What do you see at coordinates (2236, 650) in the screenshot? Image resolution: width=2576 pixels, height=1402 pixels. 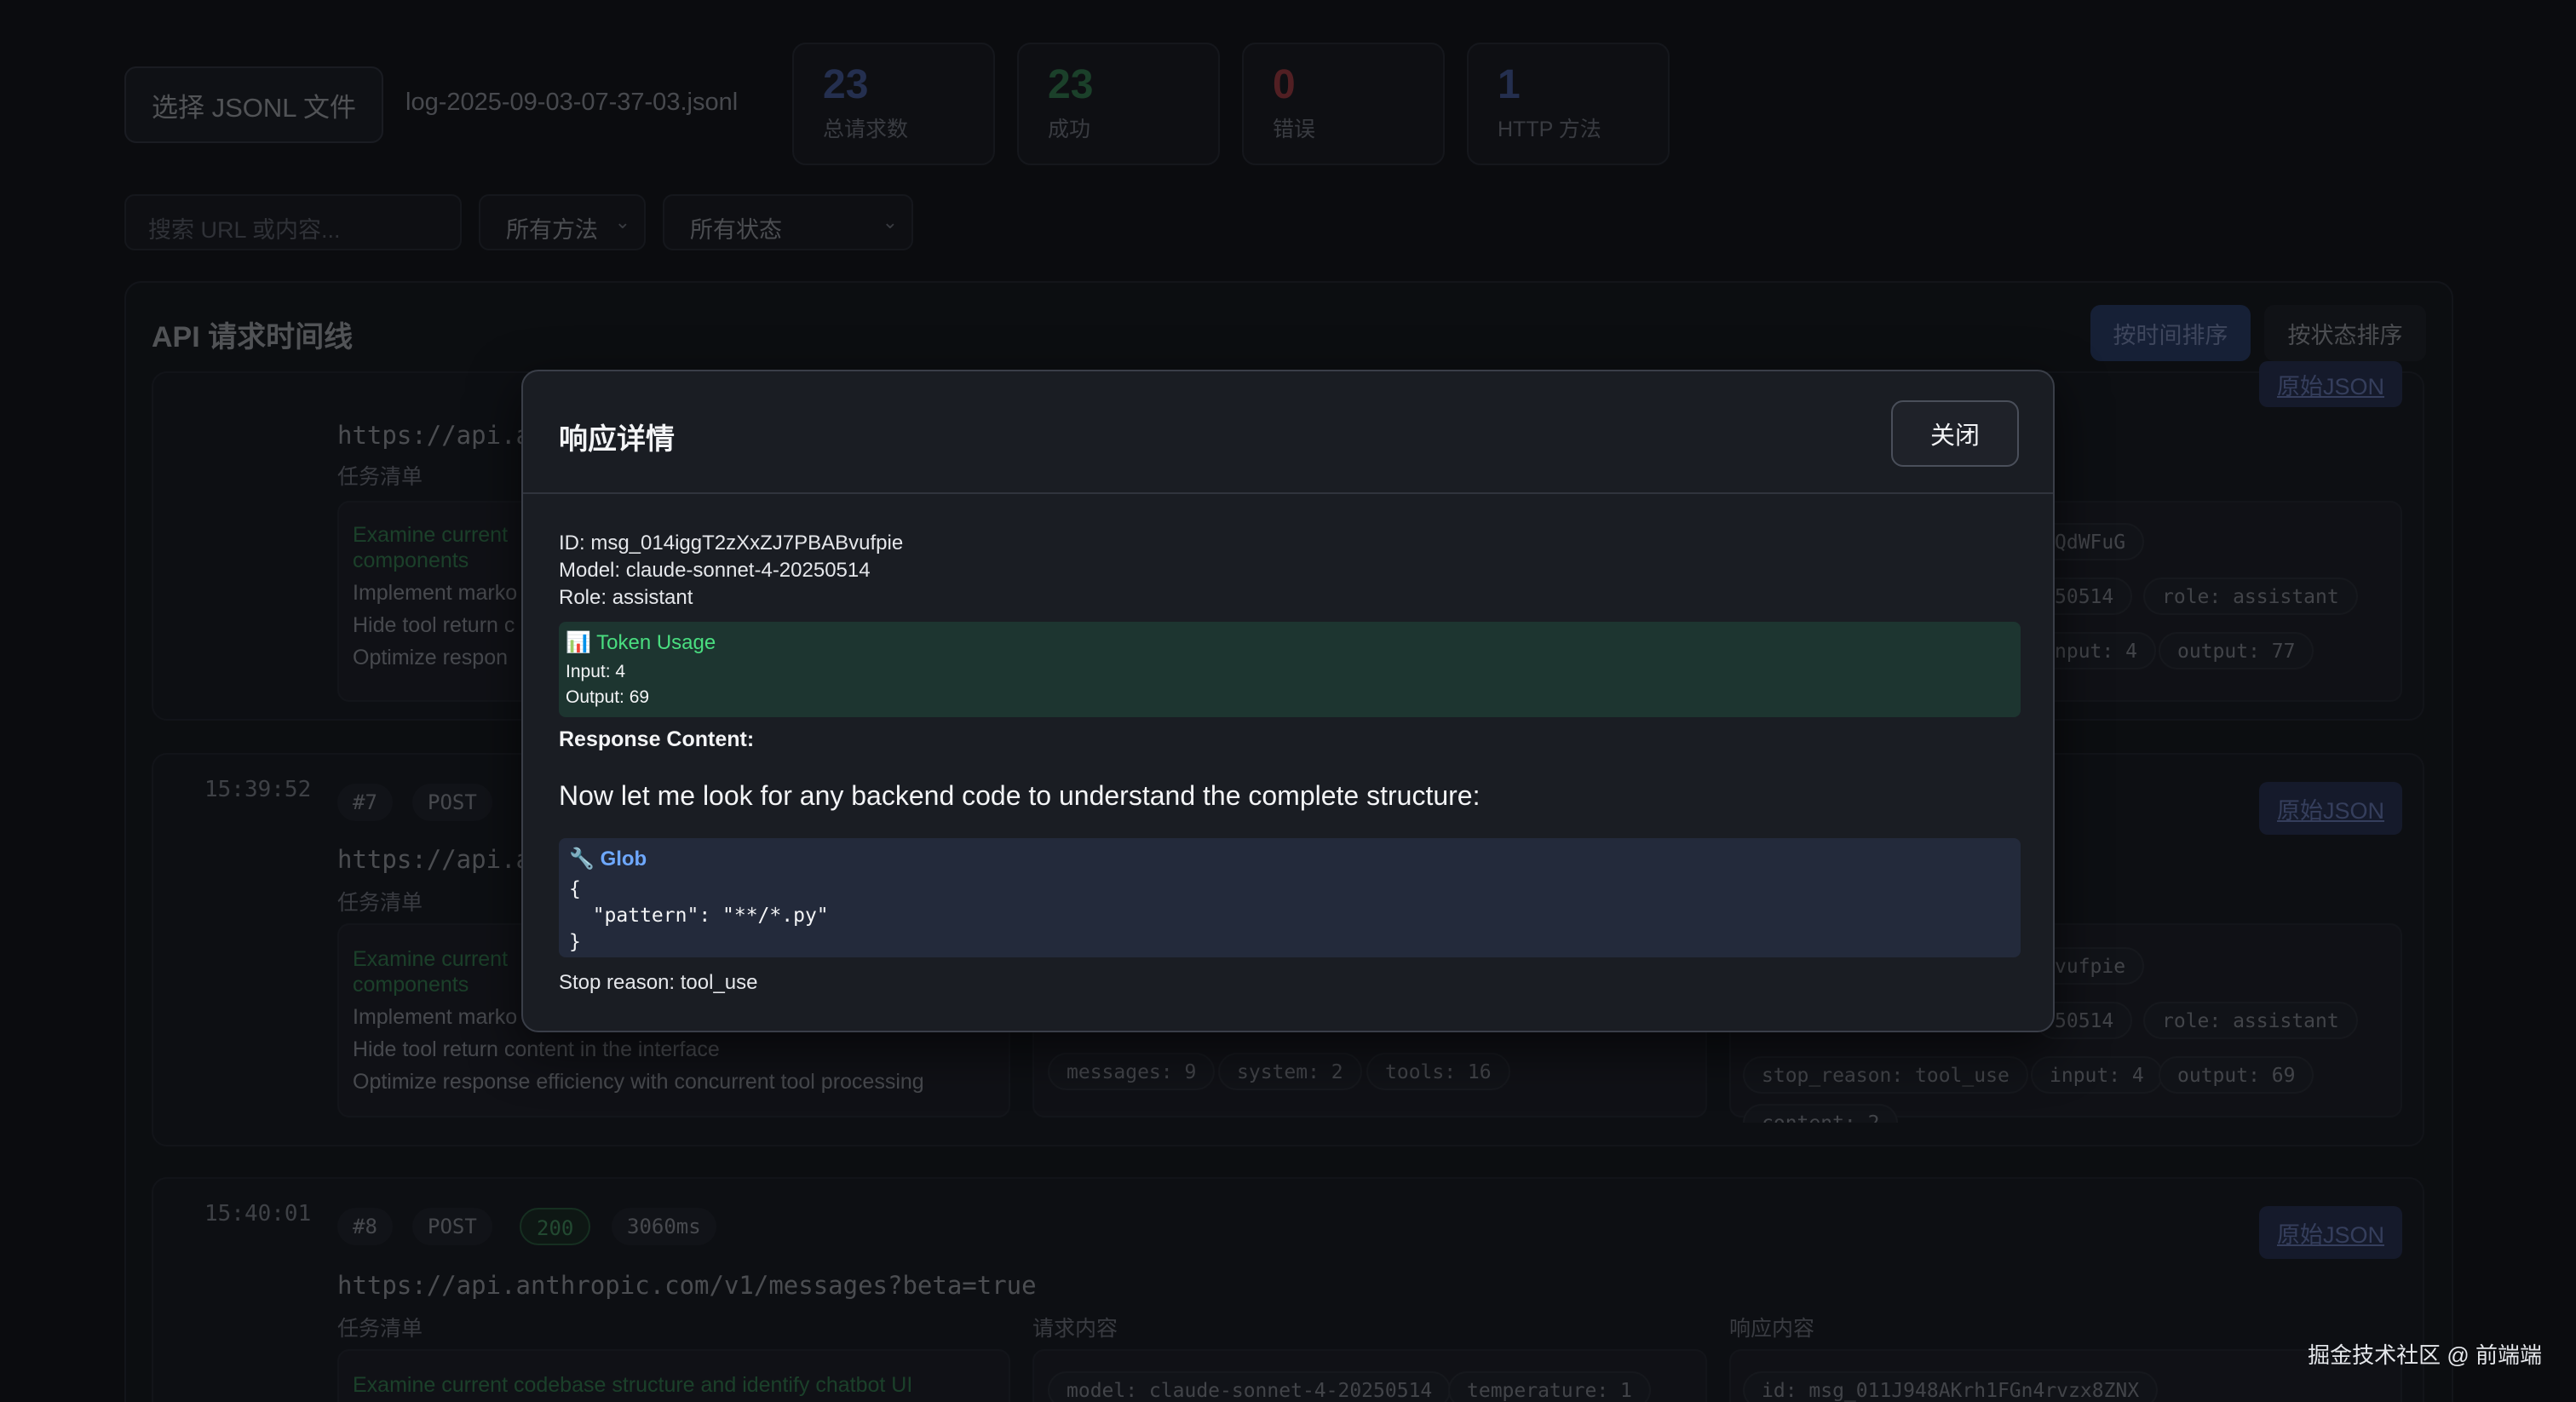 I see `response-tag: output: 77` at bounding box center [2236, 650].